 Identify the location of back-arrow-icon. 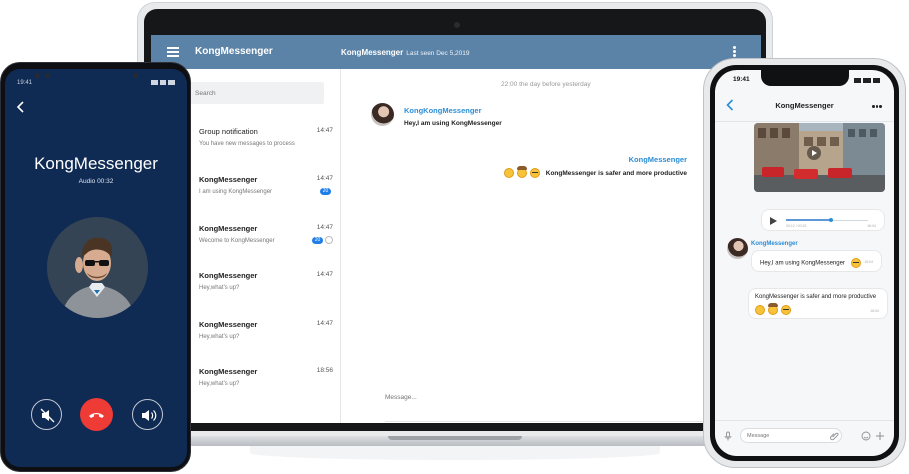
(21, 107).